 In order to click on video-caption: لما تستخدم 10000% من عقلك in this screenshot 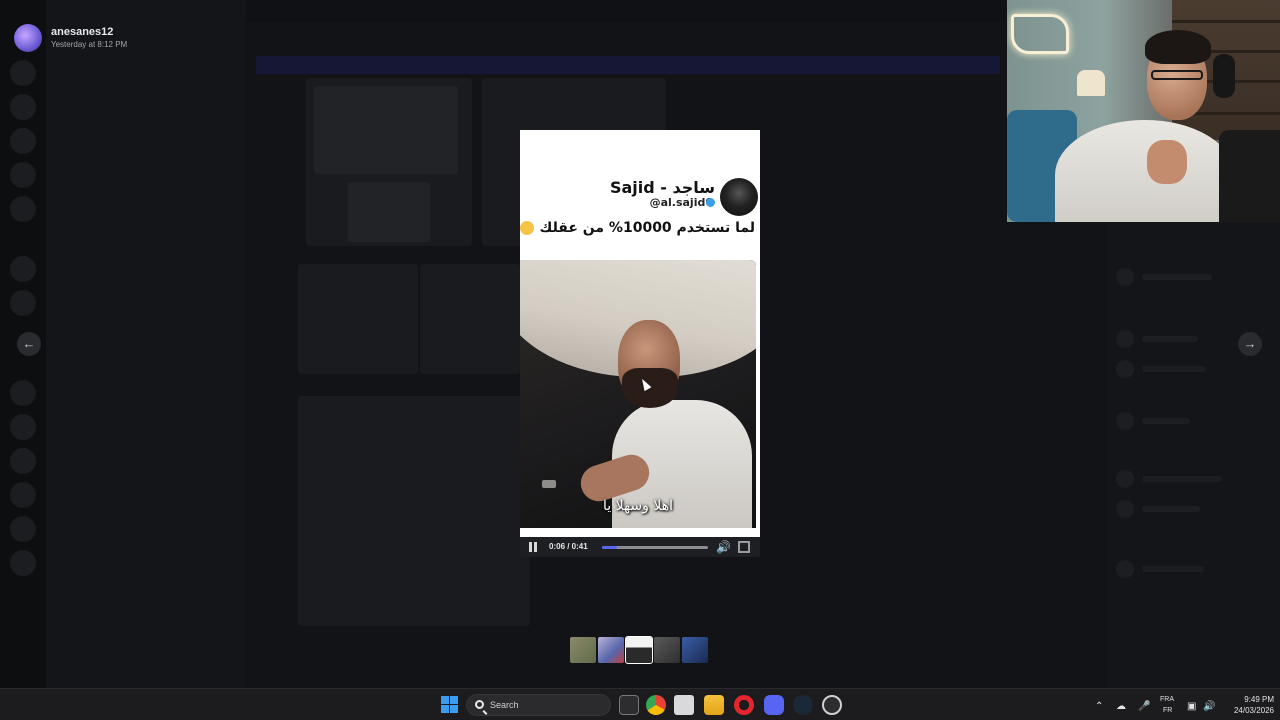, I will do `click(647, 228)`.